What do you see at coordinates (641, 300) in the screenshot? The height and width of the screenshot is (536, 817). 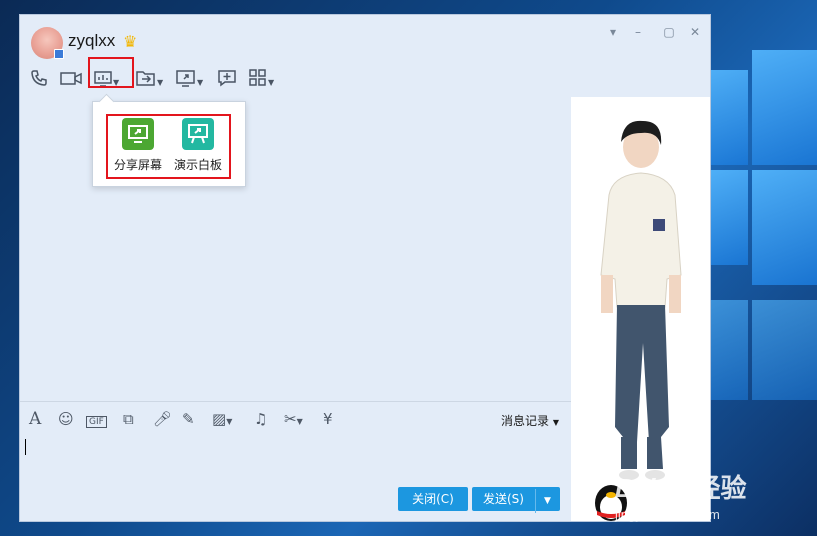 I see `avatar-figure` at bounding box center [641, 300].